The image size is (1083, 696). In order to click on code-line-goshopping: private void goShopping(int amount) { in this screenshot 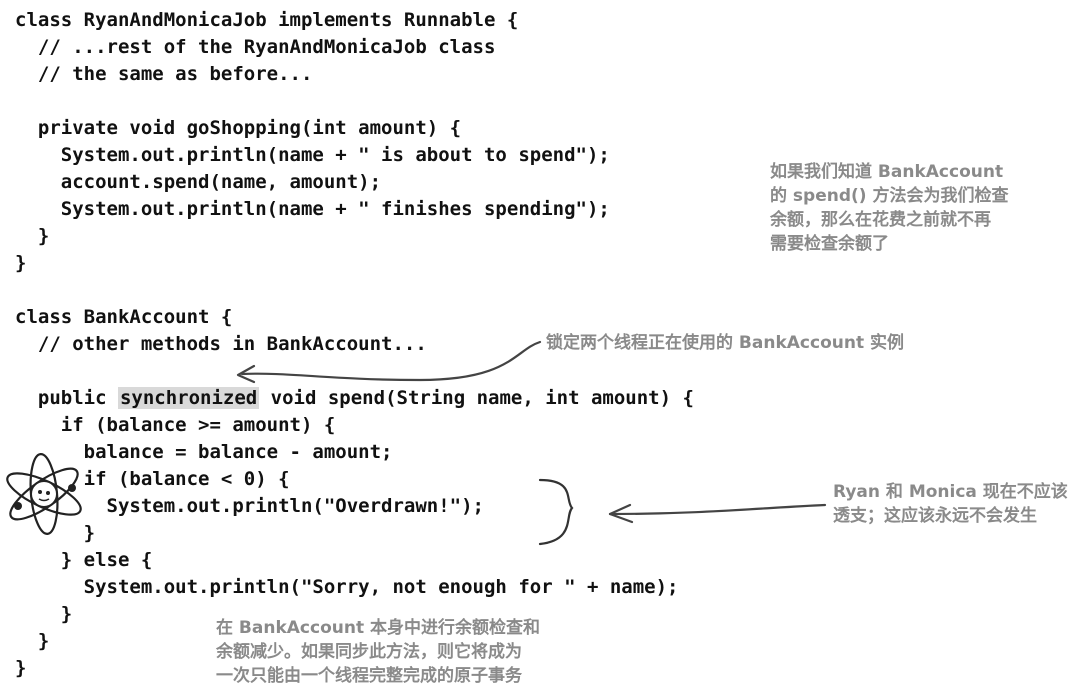, I will do `click(238, 128)`.